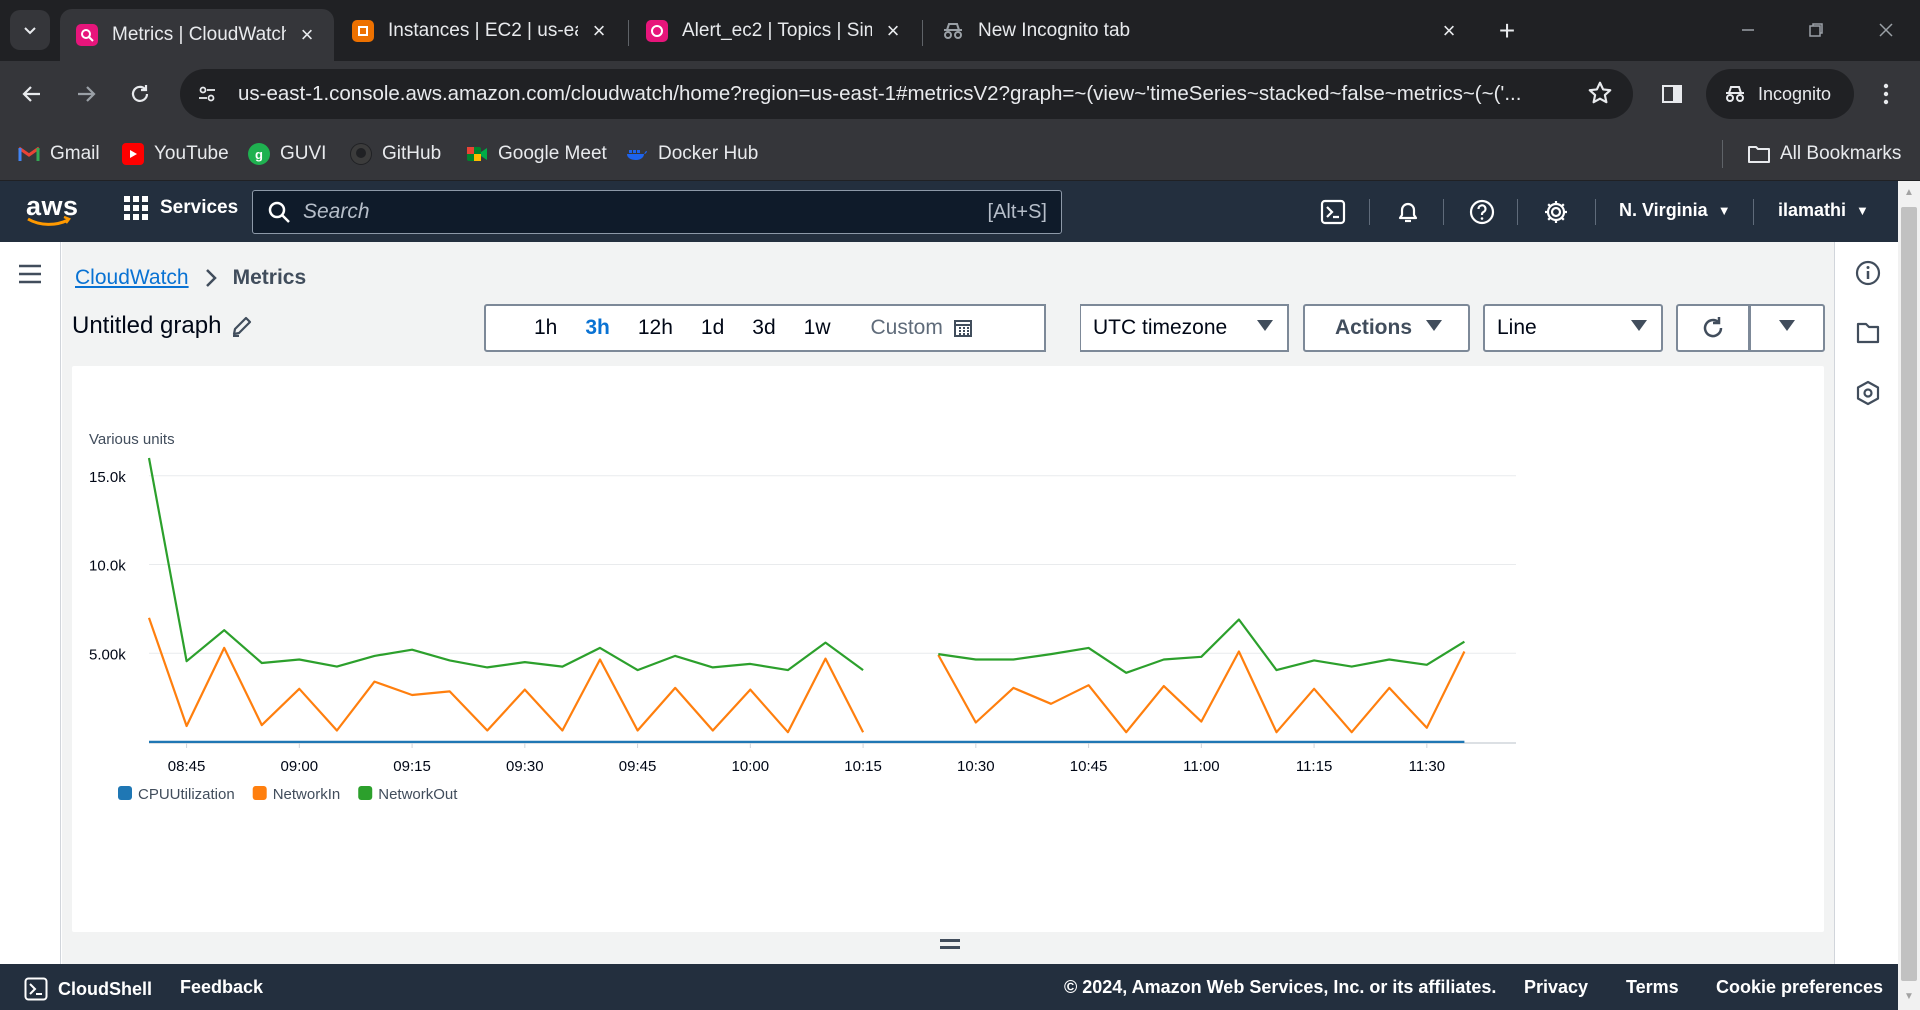 Image resolution: width=1920 pixels, height=1010 pixels. I want to click on tab-search-button, so click(30, 30).